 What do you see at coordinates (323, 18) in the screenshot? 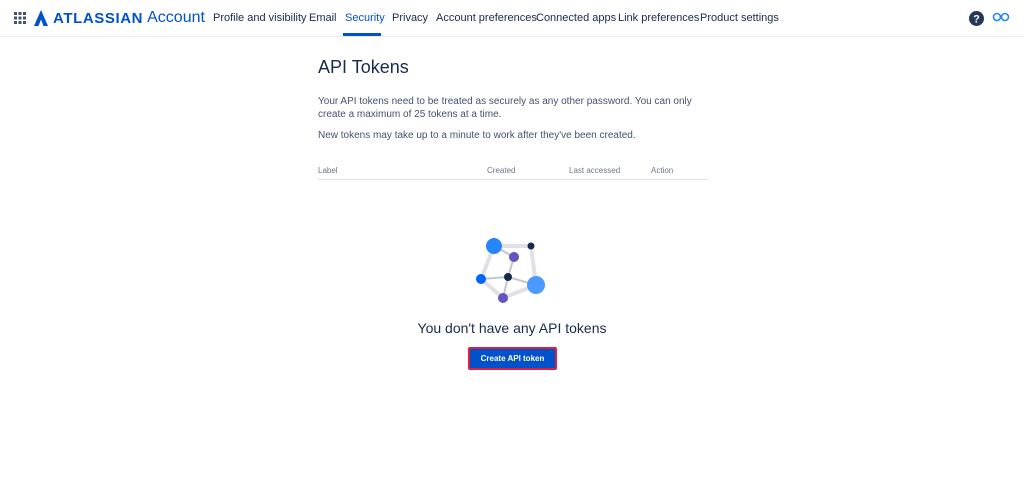
I see `nav-email: Email` at bounding box center [323, 18].